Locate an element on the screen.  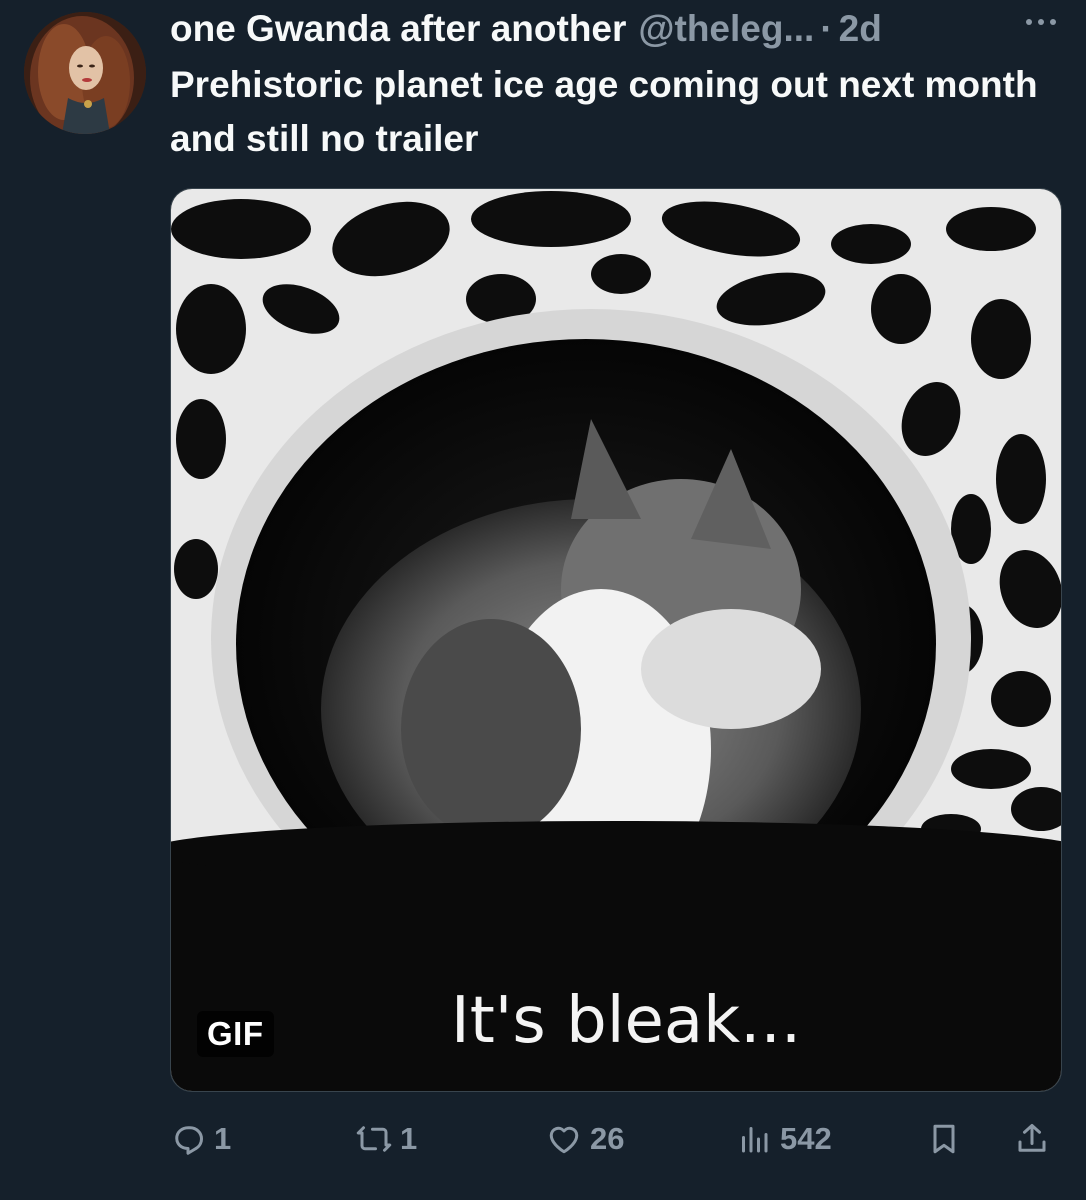
share-button is located at coordinates (1036, 1139).